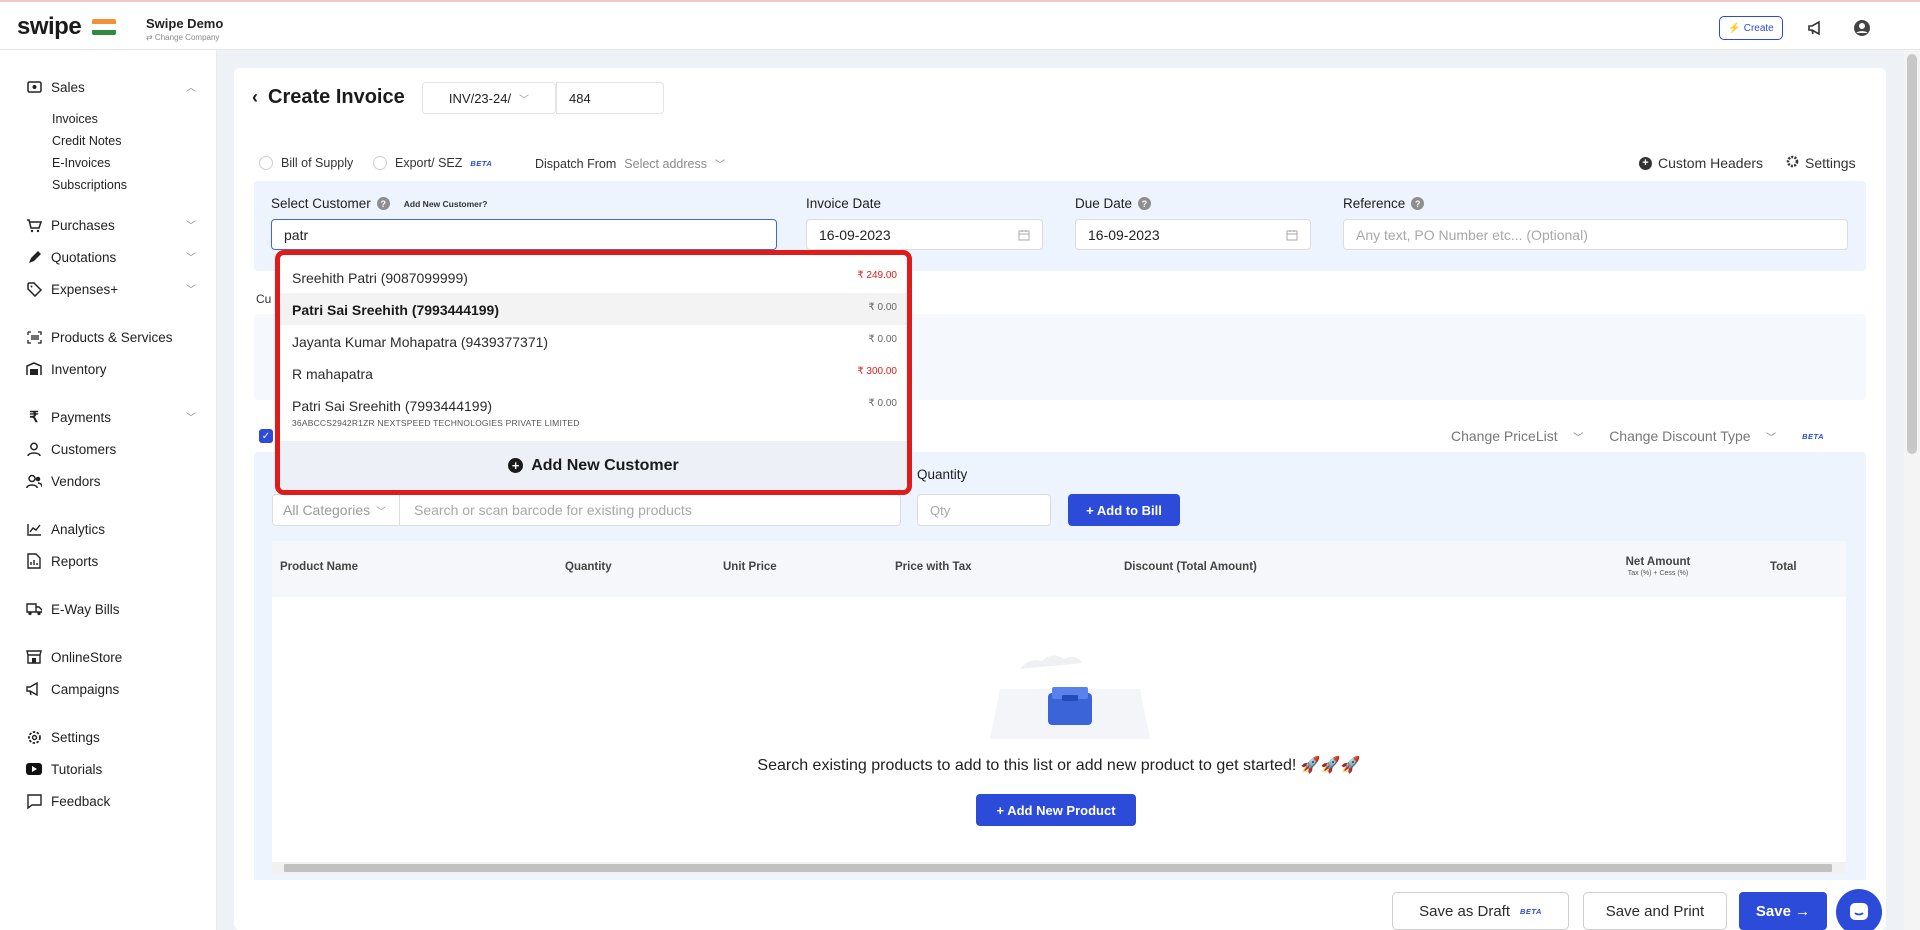 This screenshot has width=1920, height=930. Describe the element at coordinates (111, 657) in the screenshot. I see `sidebar-item-onlinestore: OnlineStore` at that location.